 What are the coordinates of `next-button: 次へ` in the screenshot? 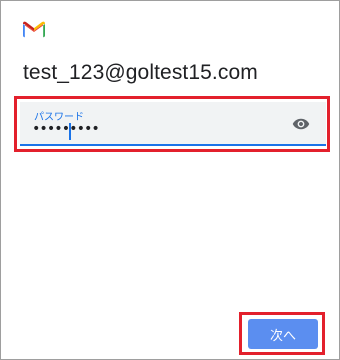 It's located at (283, 334).